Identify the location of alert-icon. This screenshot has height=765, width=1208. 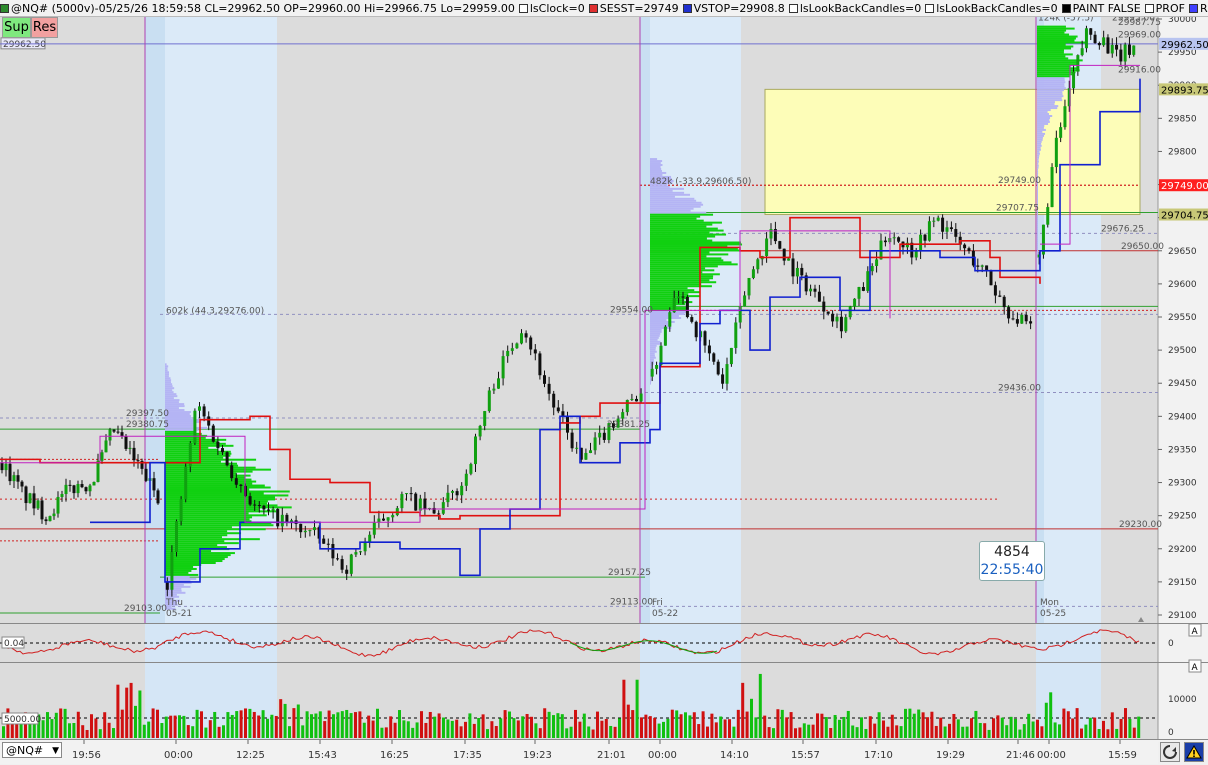
(1194, 752).